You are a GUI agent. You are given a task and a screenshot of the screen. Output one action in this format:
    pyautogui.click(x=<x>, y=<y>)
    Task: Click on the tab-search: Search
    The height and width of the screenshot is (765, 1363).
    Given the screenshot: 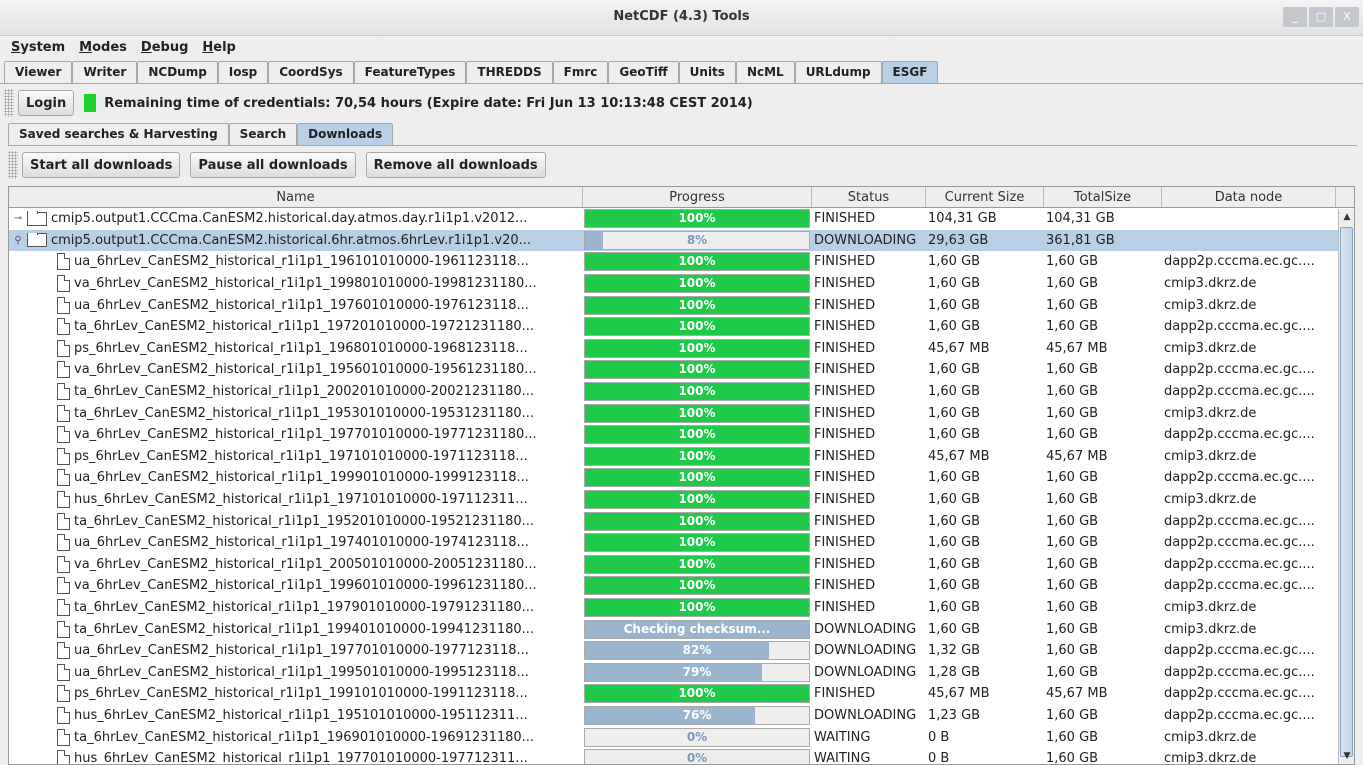 What is the action you would take?
    pyautogui.click(x=263, y=134)
    